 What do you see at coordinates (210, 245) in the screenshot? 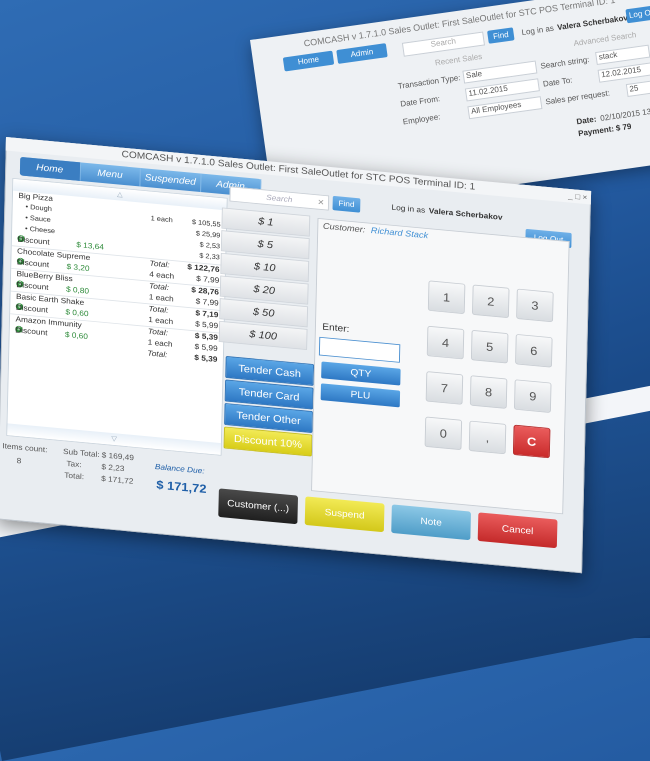
I see `item-price: $ 2,53` at bounding box center [210, 245].